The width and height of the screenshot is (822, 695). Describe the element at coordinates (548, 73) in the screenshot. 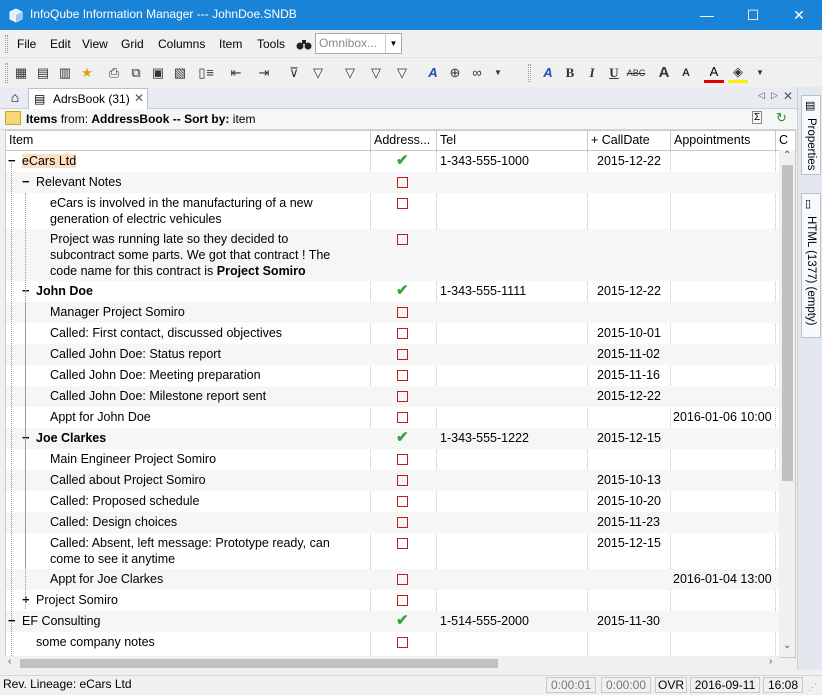

I see `style-icon: A` at that location.